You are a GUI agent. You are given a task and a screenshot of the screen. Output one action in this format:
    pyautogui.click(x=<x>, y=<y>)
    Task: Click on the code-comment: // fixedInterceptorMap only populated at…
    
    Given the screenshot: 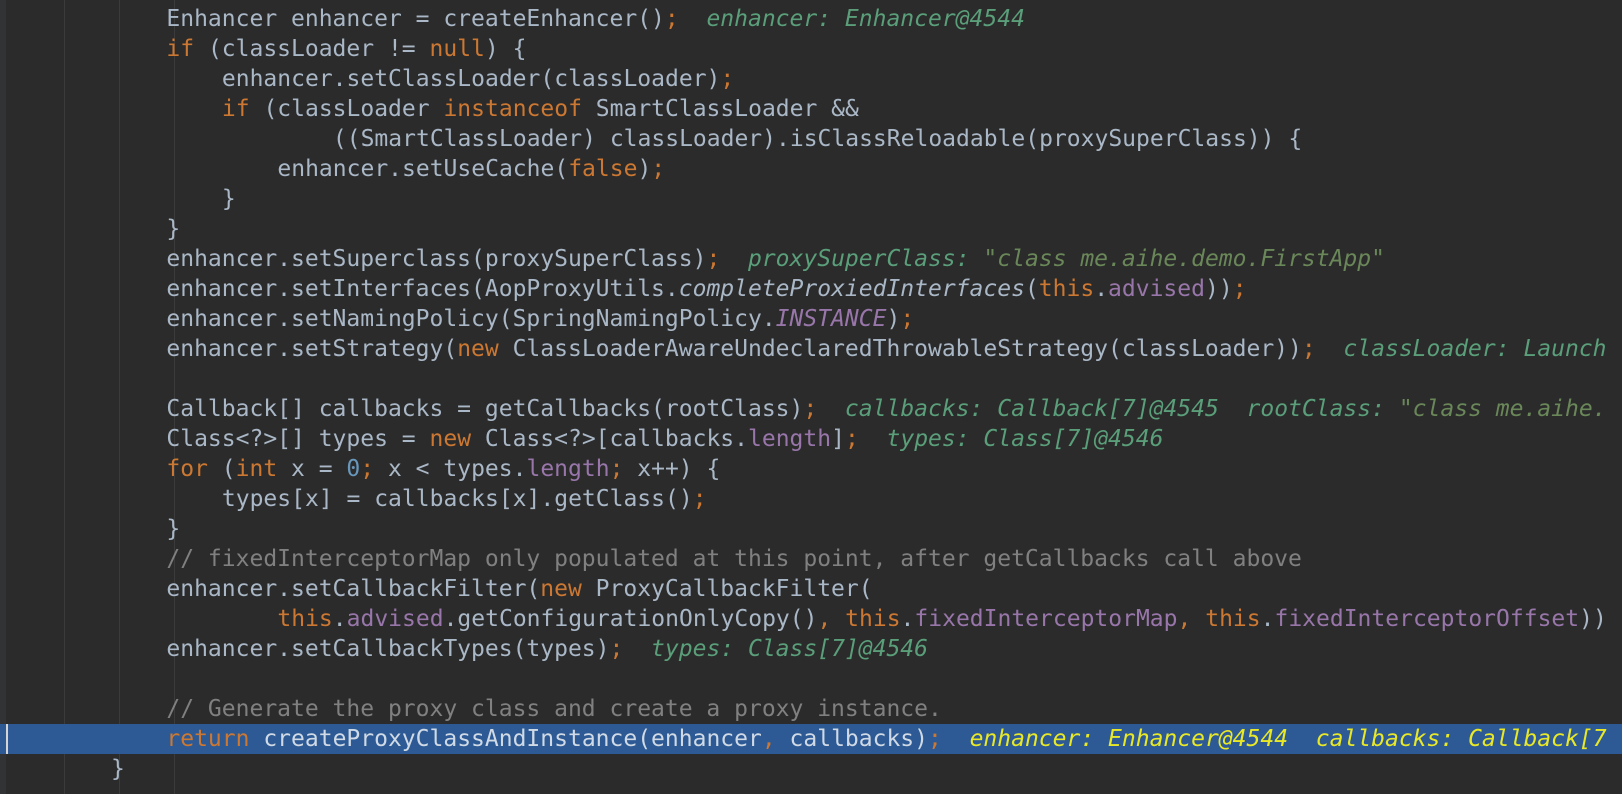 What is the action you would take?
    pyautogui.click(x=734, y=559)
    